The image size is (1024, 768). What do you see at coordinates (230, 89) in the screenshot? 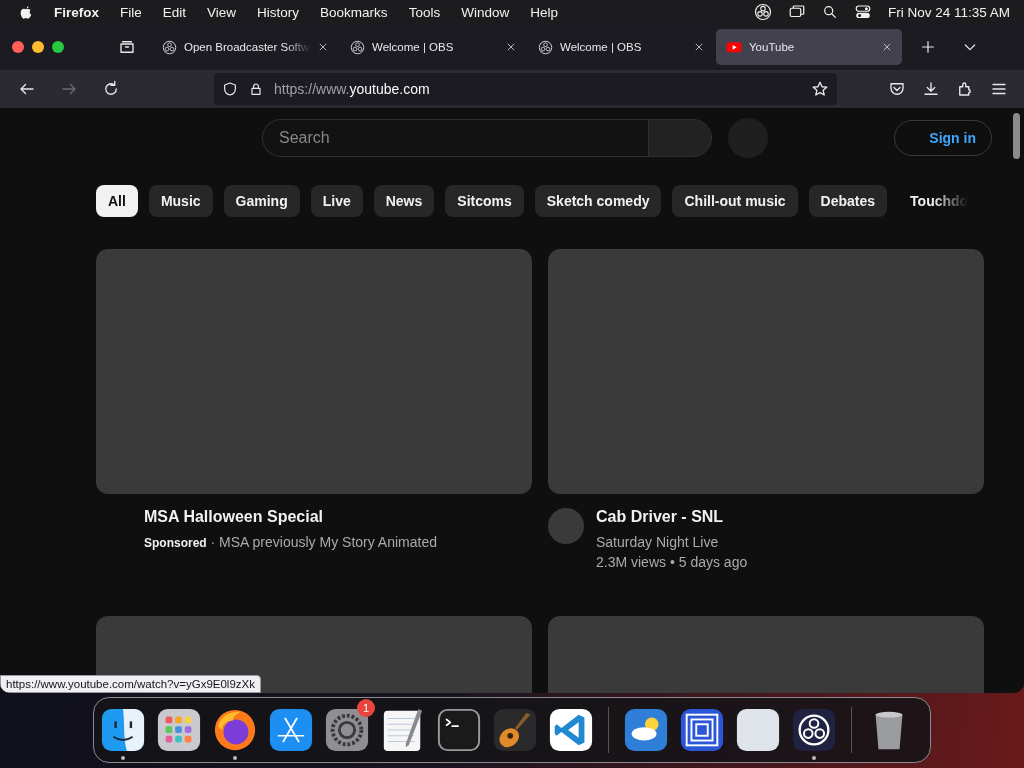
I see `shield-icon` at bounding box center [230, 89].